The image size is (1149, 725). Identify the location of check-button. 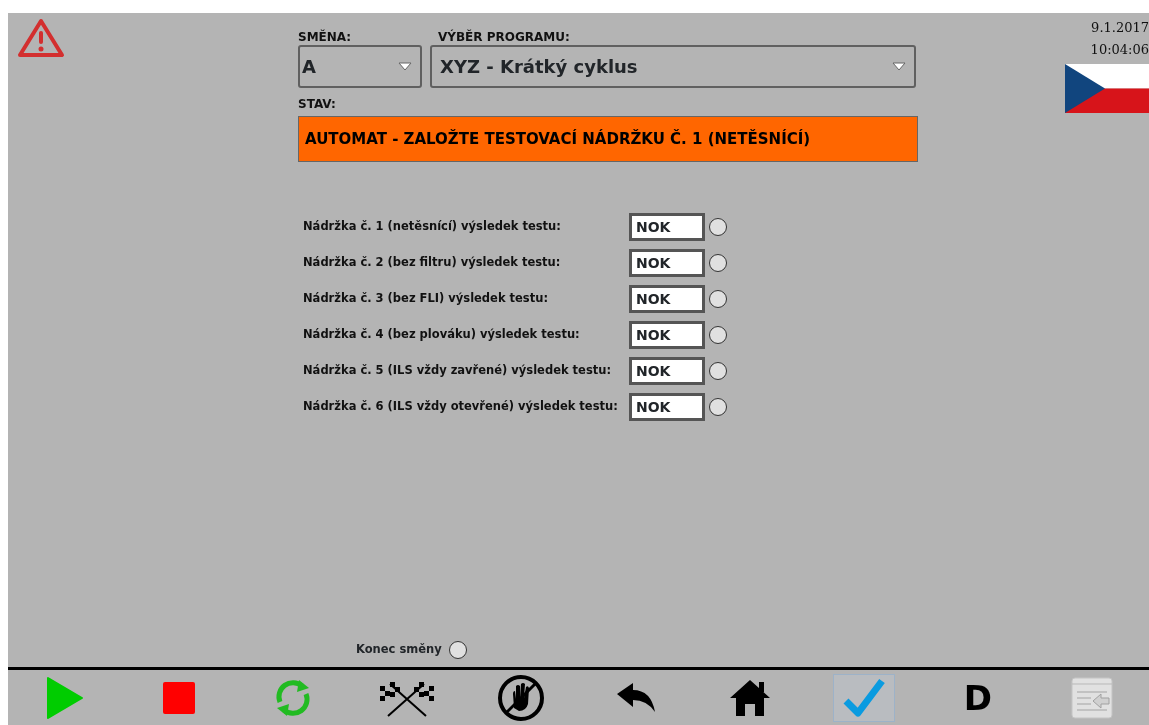
(863, 697).